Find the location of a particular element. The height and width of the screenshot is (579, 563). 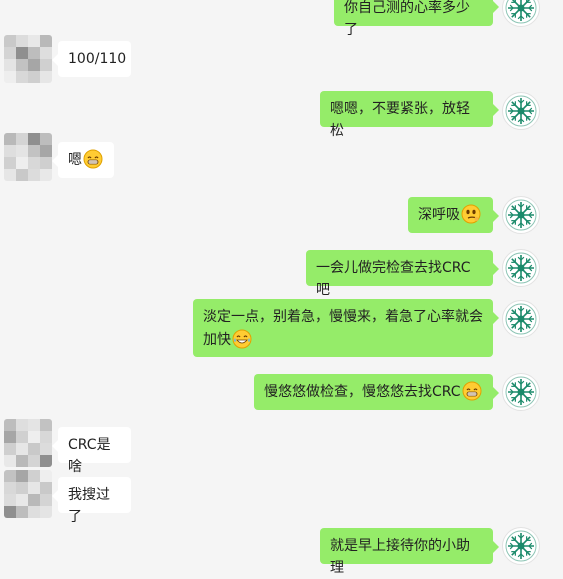

message-bubble-sent: 慢悠悠做检查，慢悠悠去找CRC is located at coordinates (373, 392).